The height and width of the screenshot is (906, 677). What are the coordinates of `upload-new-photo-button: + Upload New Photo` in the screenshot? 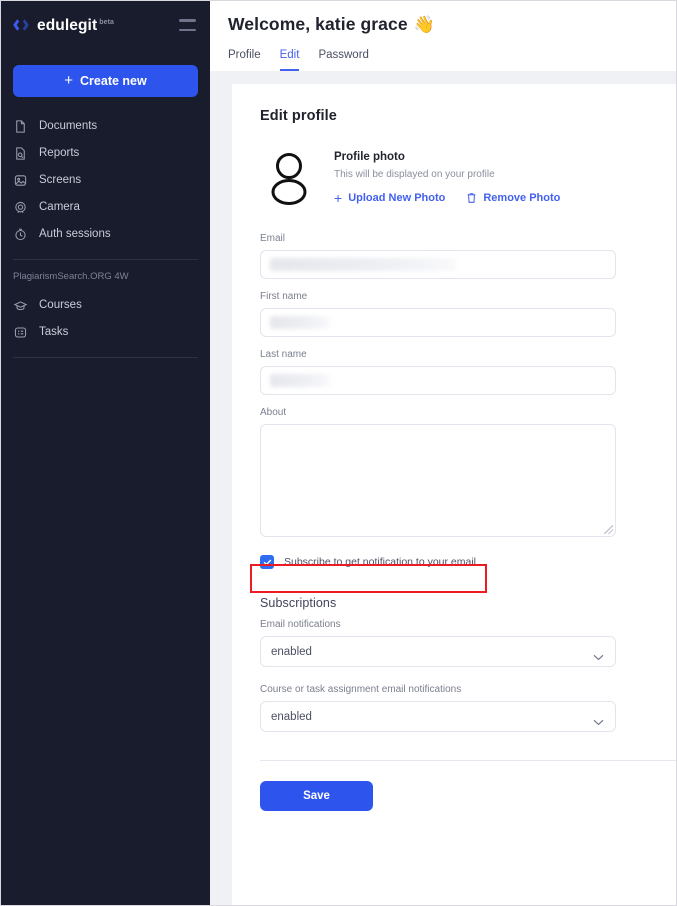 It's located at (389, 198).